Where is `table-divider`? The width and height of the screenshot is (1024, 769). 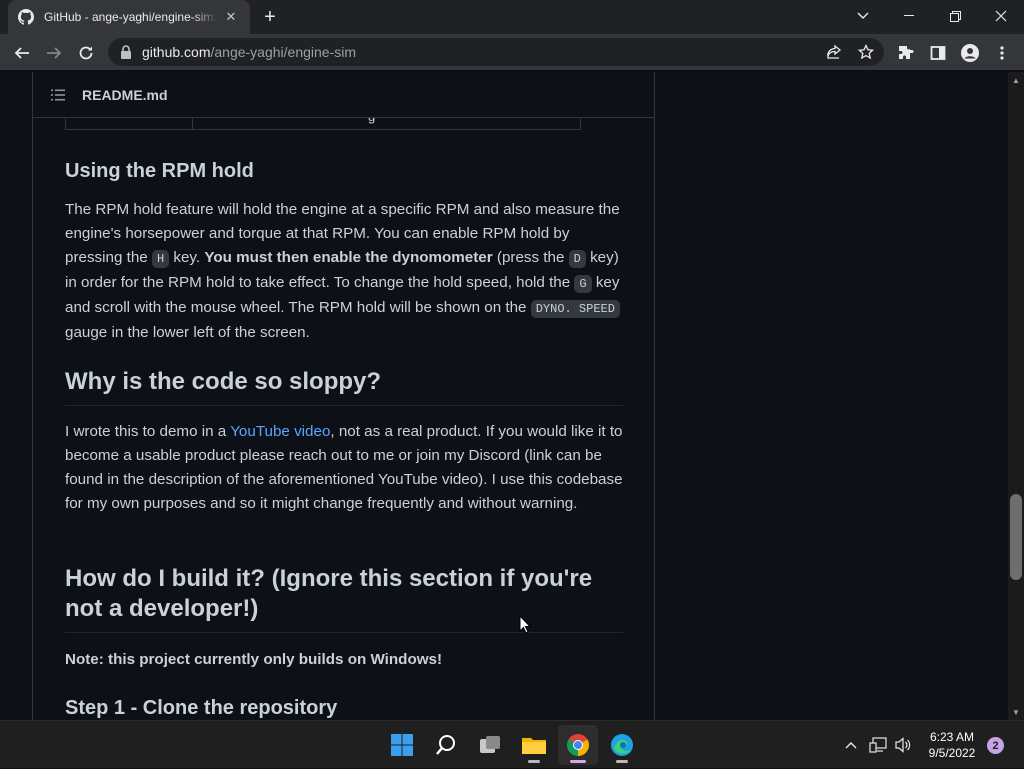
table-divider is located at coordinates (192, 123).